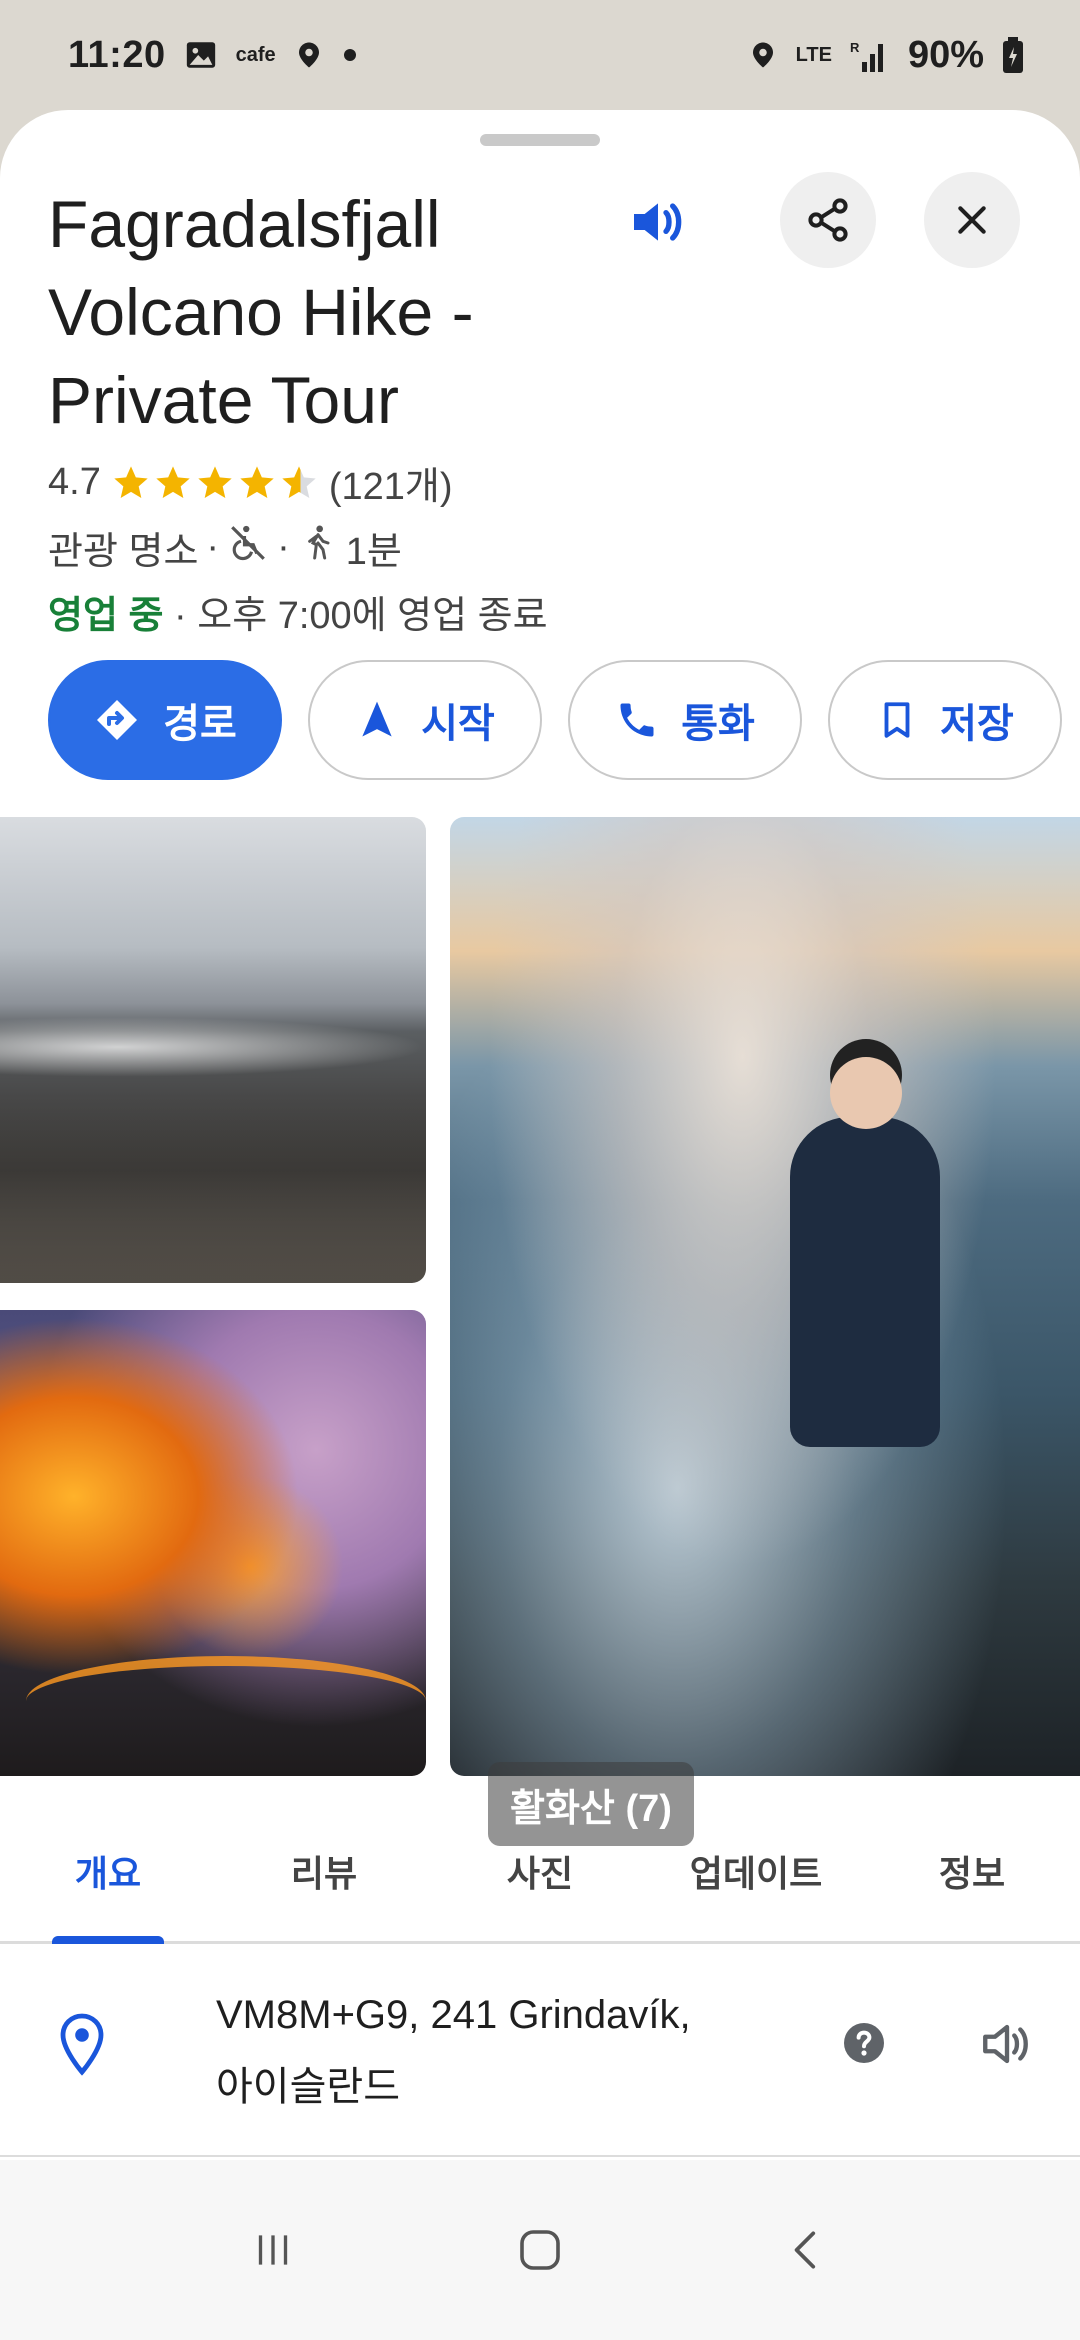  Describe the element at coordinates (324, 1870) in the screenshot. I see `tab-reviews: 리뷰` at that location.